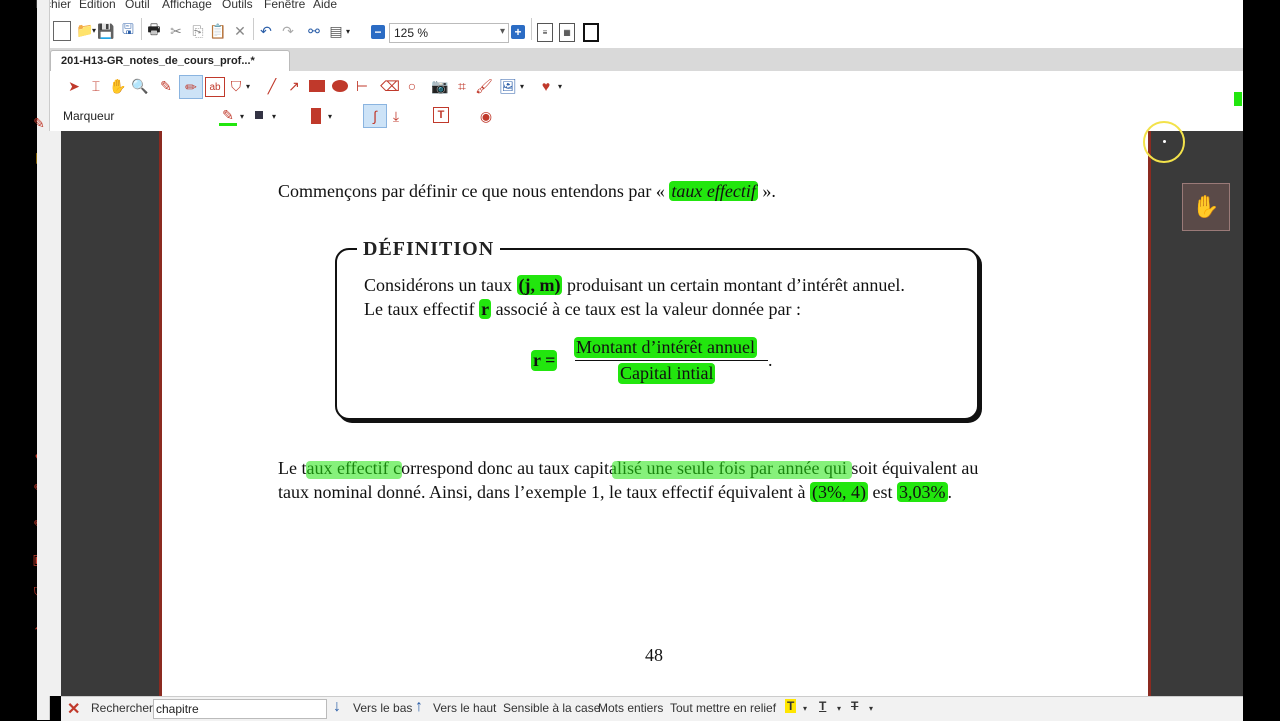  I want to click on menu-fenetre: Fenêtre, so click(284, 5).